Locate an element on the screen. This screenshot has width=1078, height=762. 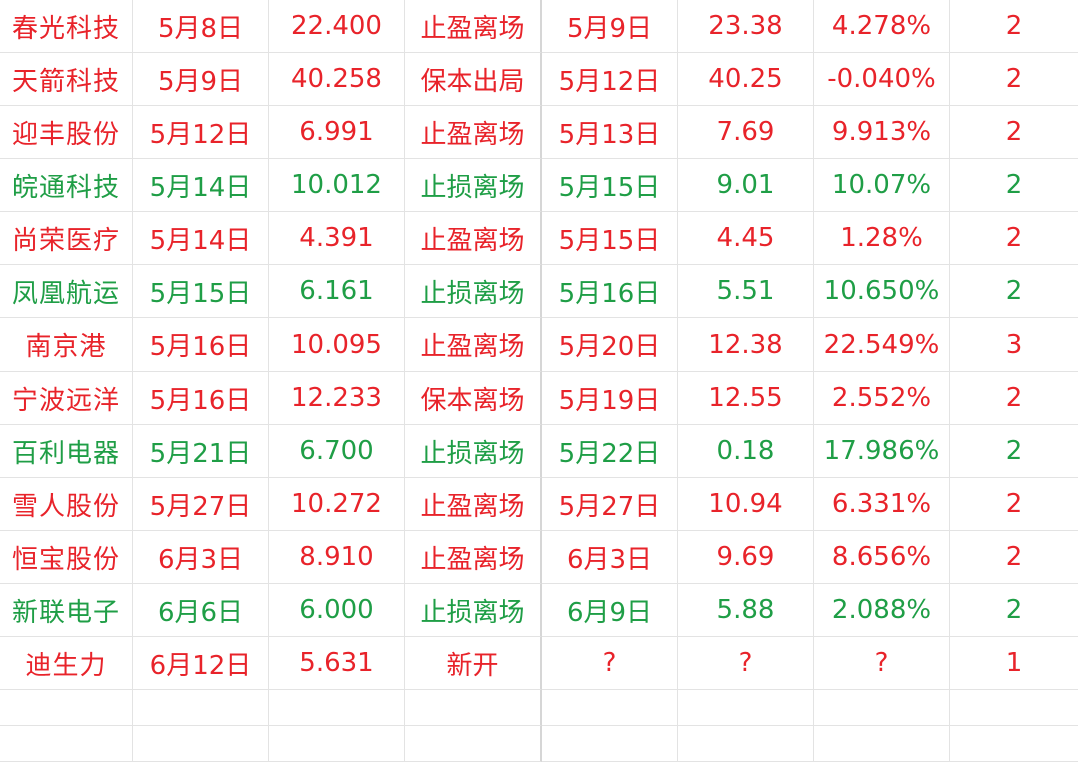
cell-sell-date: 5月16日 is located at coordinates (610, 291).